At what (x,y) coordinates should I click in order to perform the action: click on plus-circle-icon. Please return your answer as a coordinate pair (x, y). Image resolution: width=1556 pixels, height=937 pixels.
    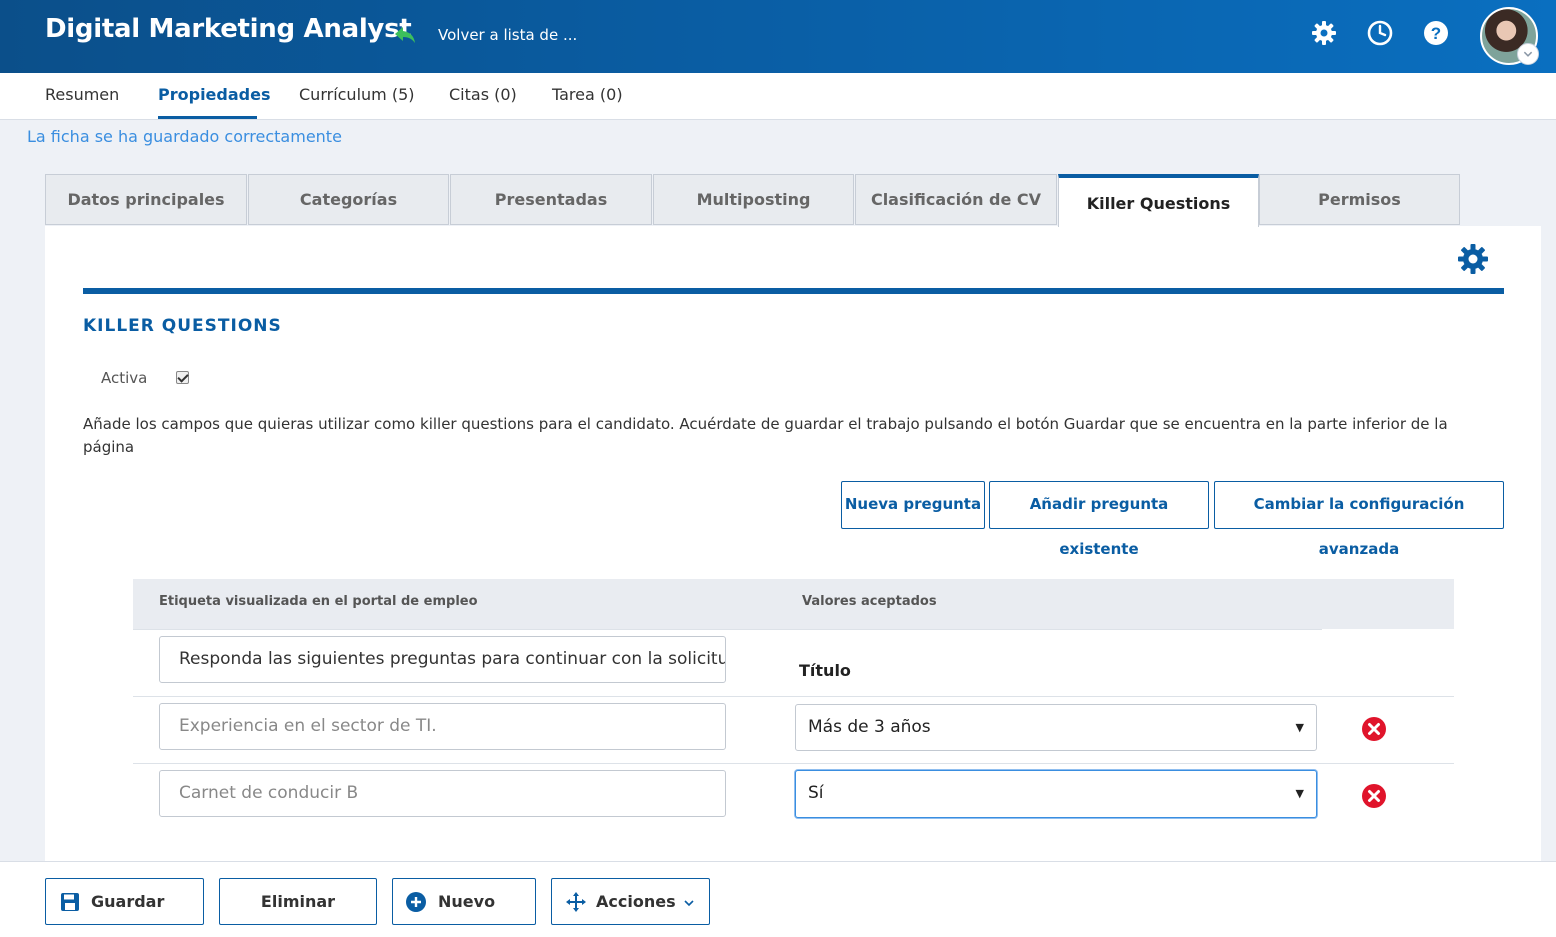
    Looking at the image, I should click on (416, 902).